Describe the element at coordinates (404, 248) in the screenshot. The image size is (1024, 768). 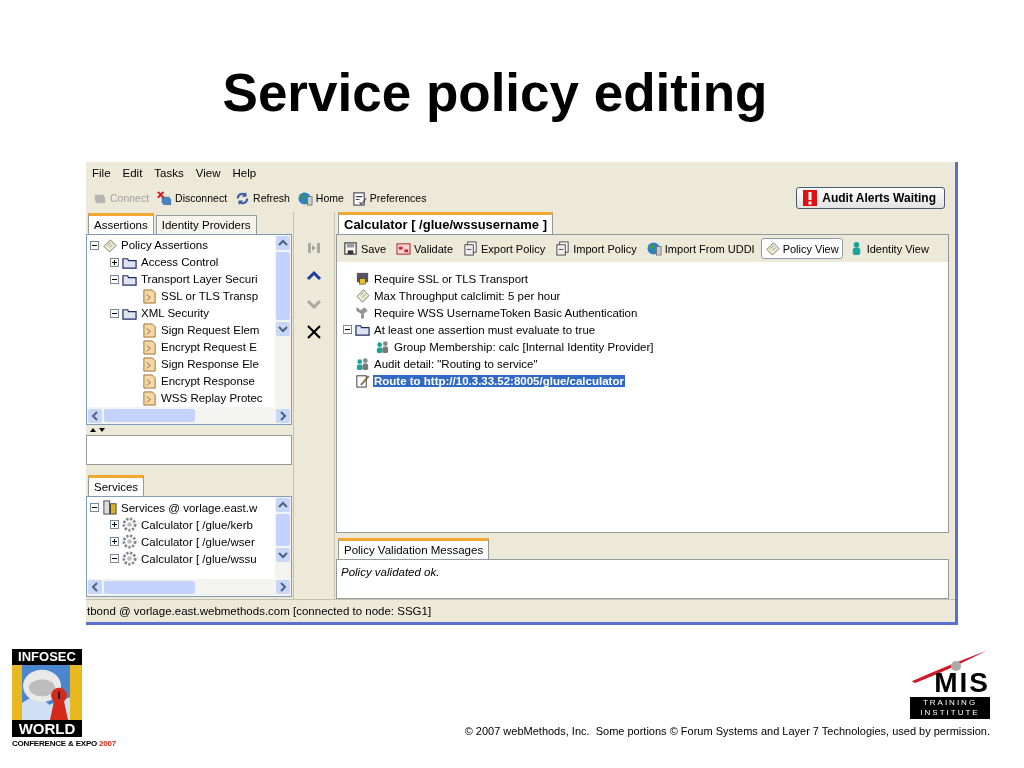
I see `validate-icon` at that location.